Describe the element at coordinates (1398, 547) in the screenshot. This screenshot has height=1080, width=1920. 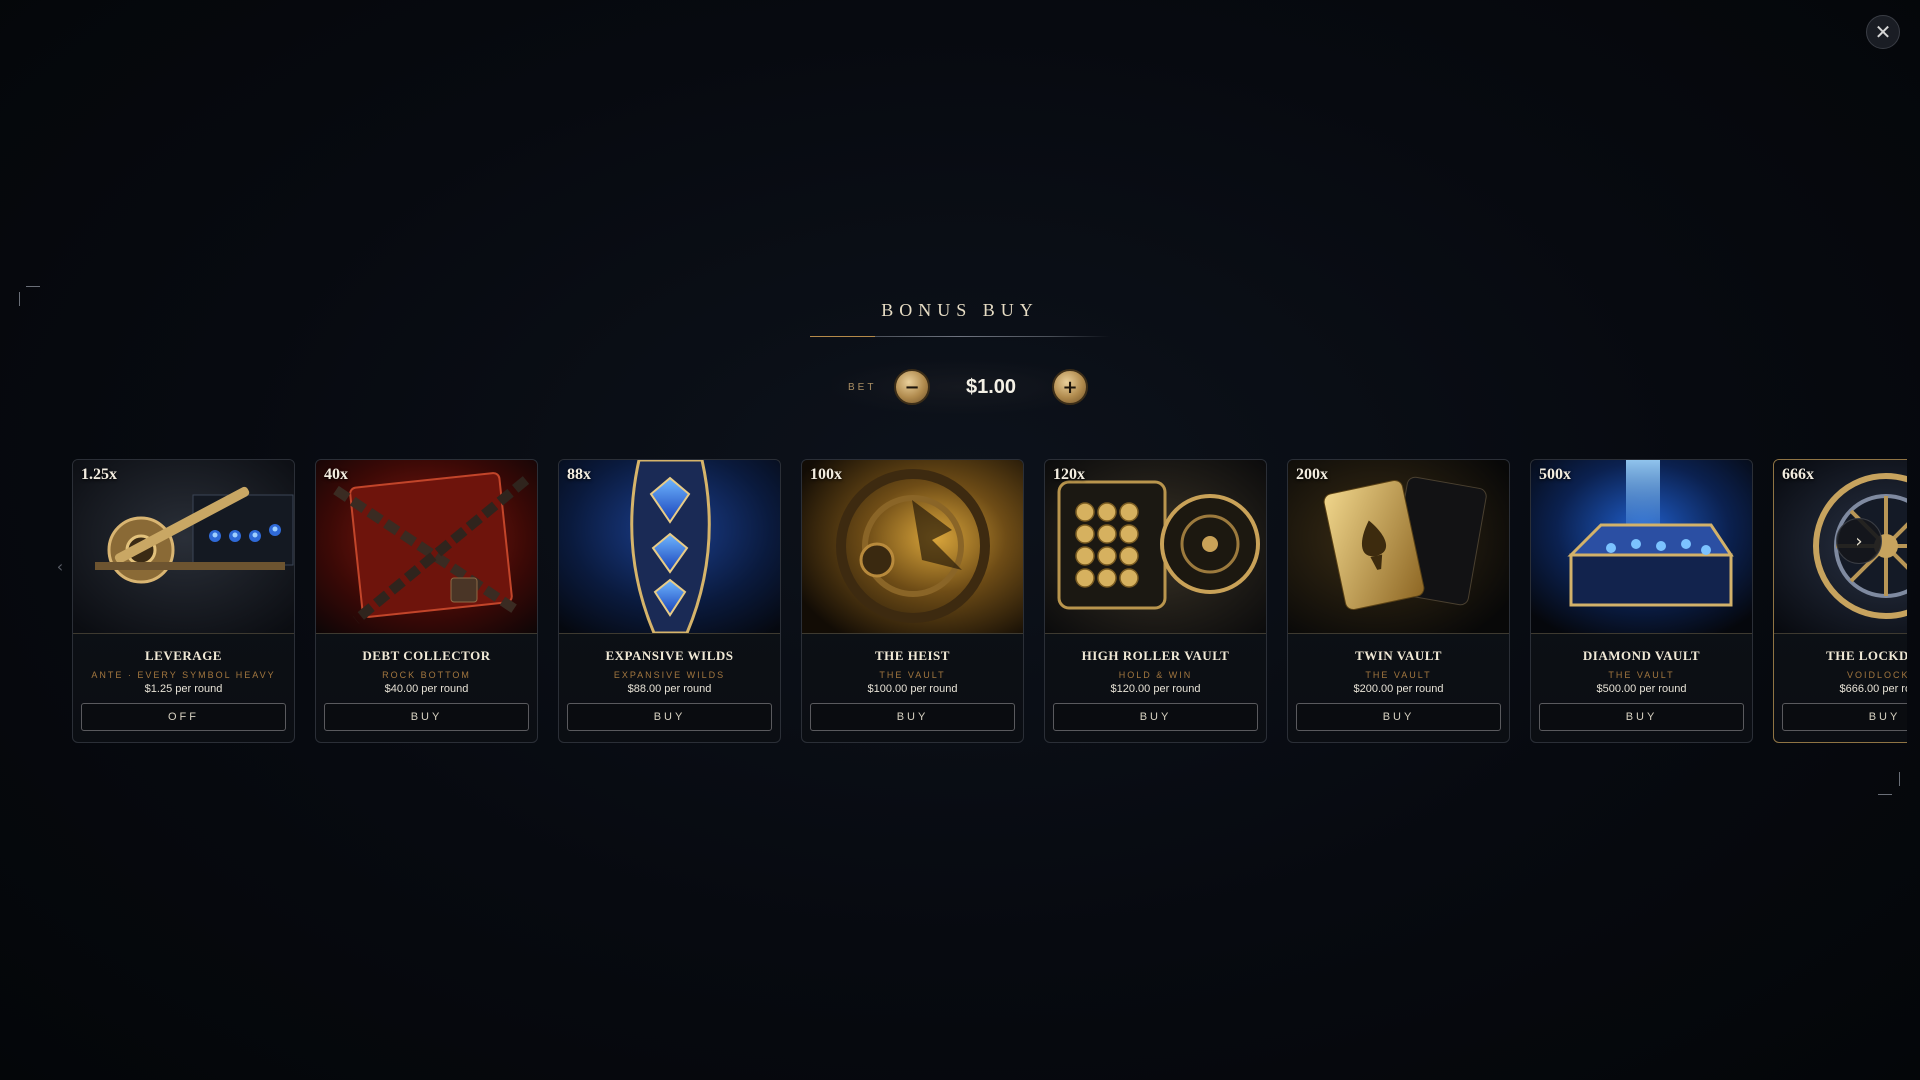
I see `playing-cards-icon: 200x` at that location.